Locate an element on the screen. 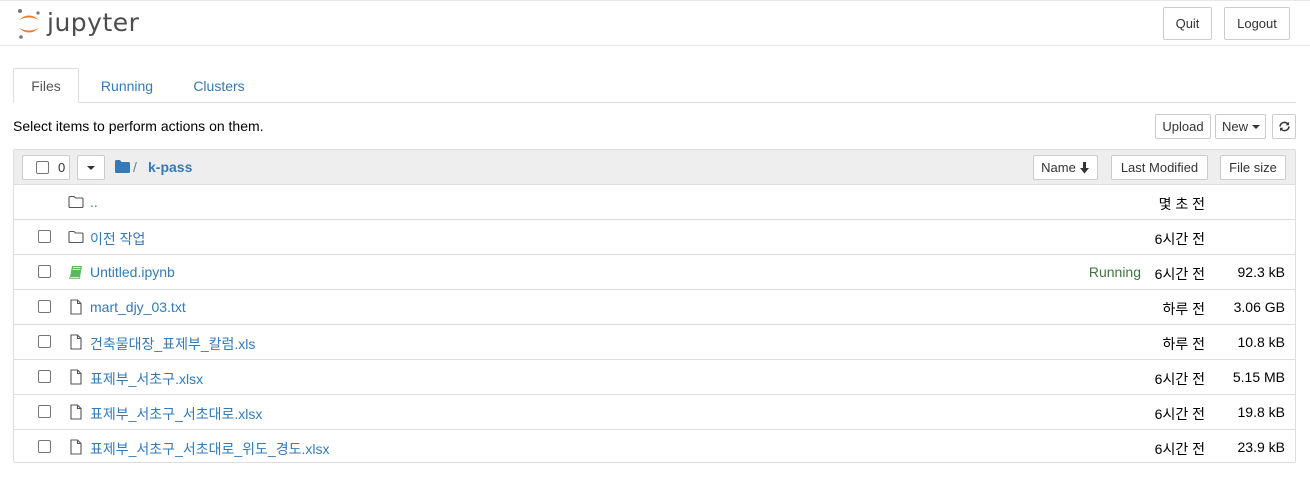 Image resolution: width=1310 pixels, height=477 pixels. file-name: 표제부_서초구.xlsx is located at coordinates (146, 379).